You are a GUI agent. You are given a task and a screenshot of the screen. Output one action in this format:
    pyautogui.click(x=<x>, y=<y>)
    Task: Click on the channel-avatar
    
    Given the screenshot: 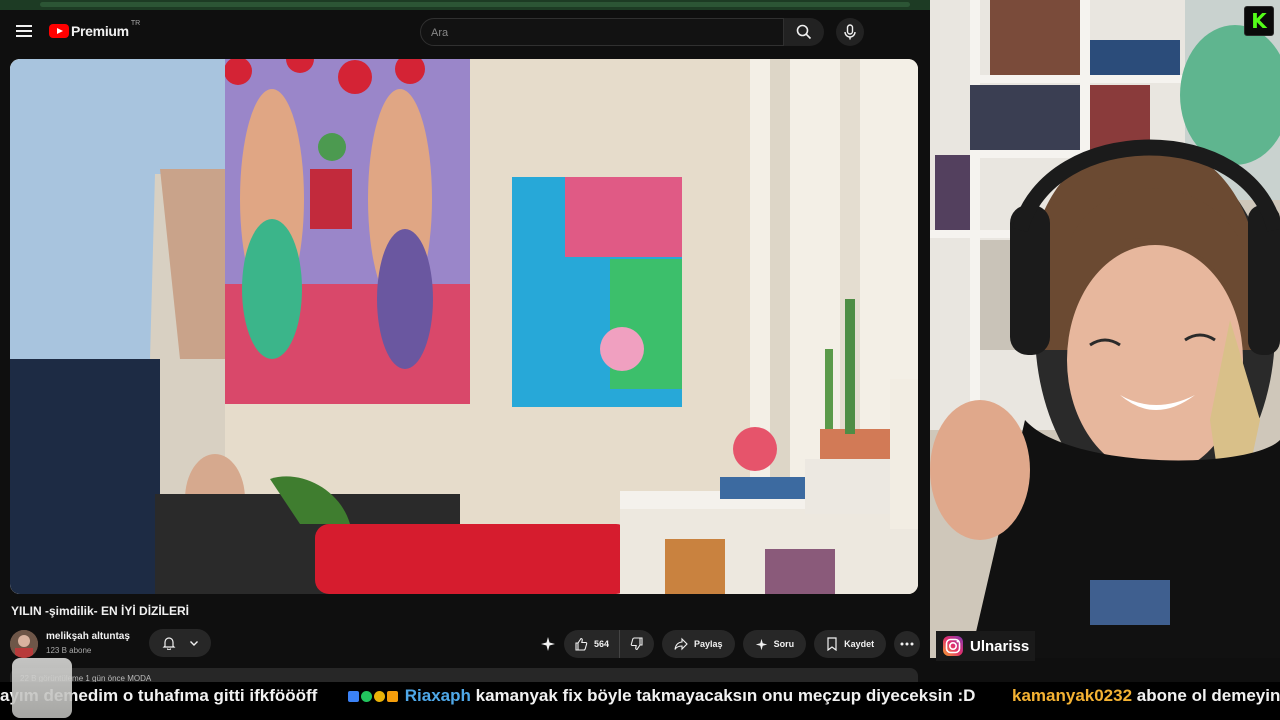 What is the action you would take?
    pyautogui.click(x=24, y=644)
    